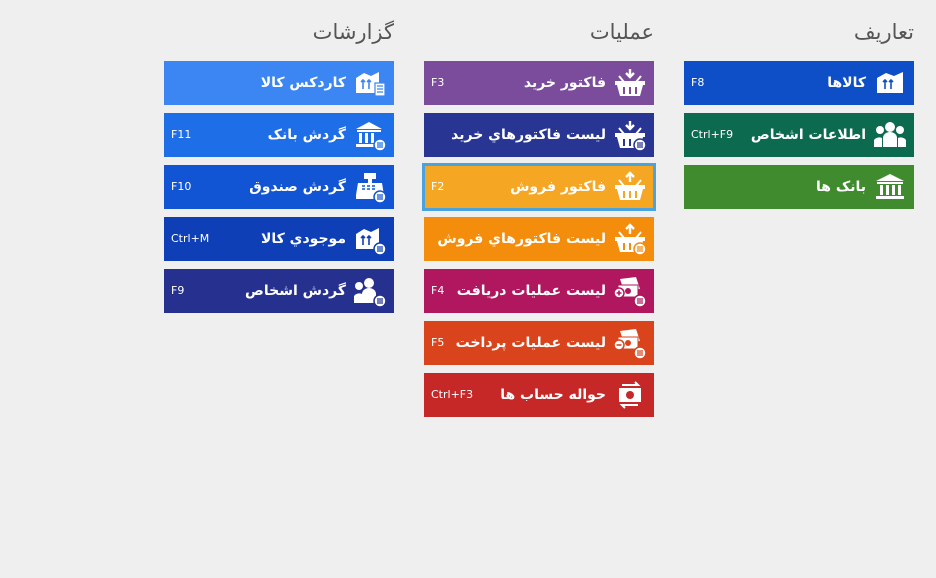  Describe the element at coordinates (630, 239) in the screenshot. I see `basket-out-list-icon` at that location.